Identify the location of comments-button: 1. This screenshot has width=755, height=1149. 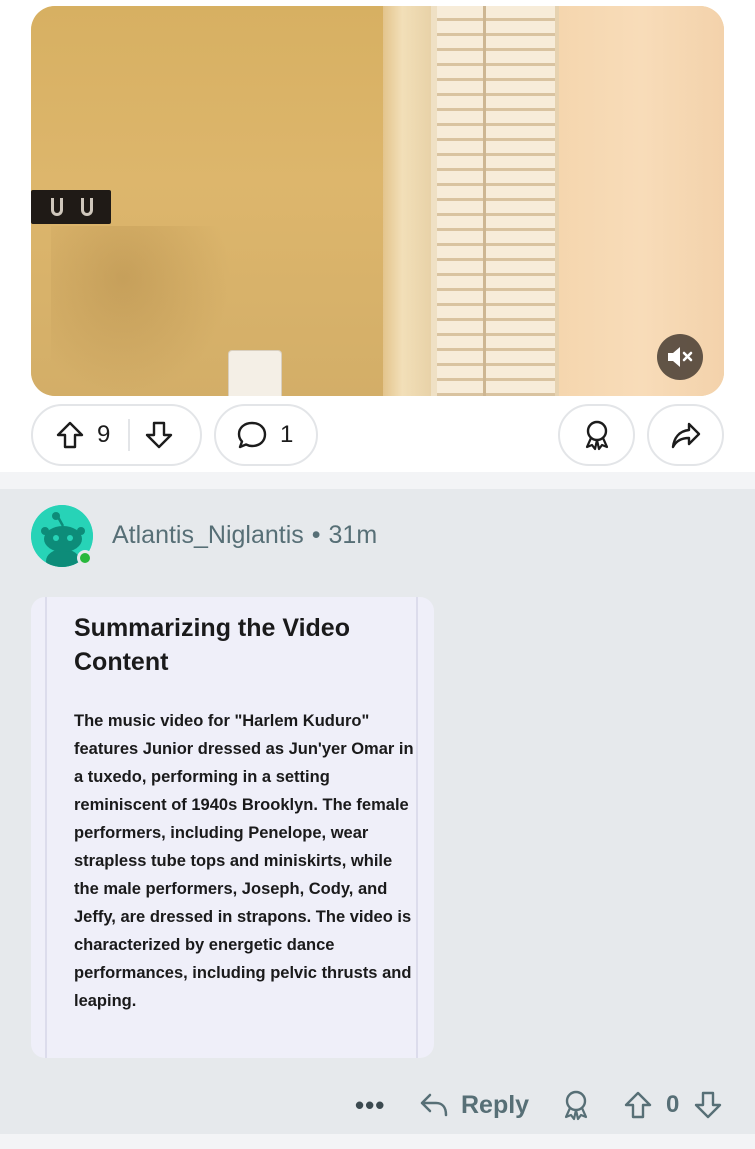
(266, 435).